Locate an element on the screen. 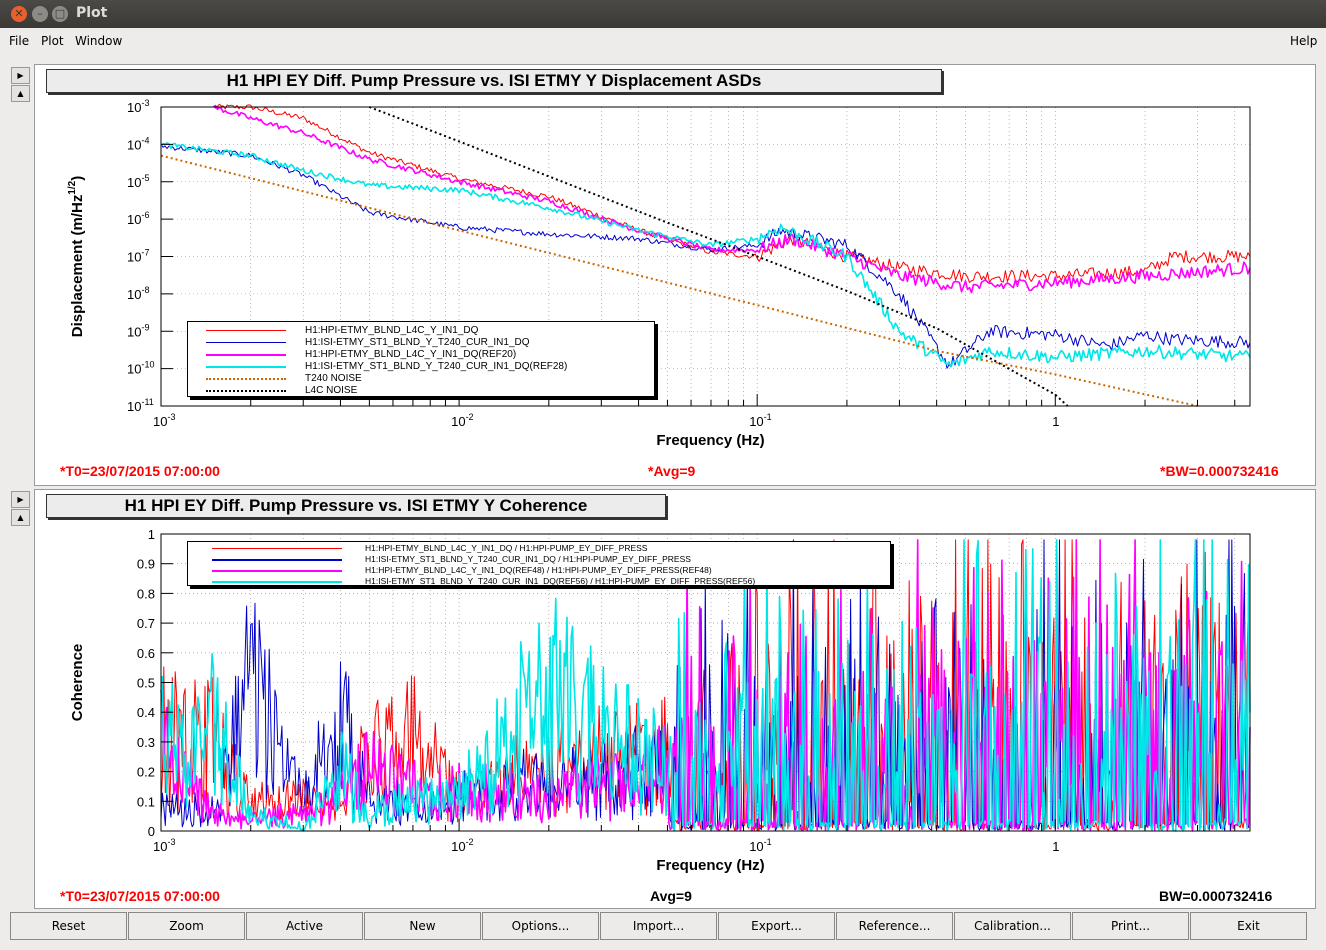  top-legend-entry: H1:HPI-ETMY_BLND_L4C_Y_IN1_DQ(REF20) is located at coordinates (422, 355).